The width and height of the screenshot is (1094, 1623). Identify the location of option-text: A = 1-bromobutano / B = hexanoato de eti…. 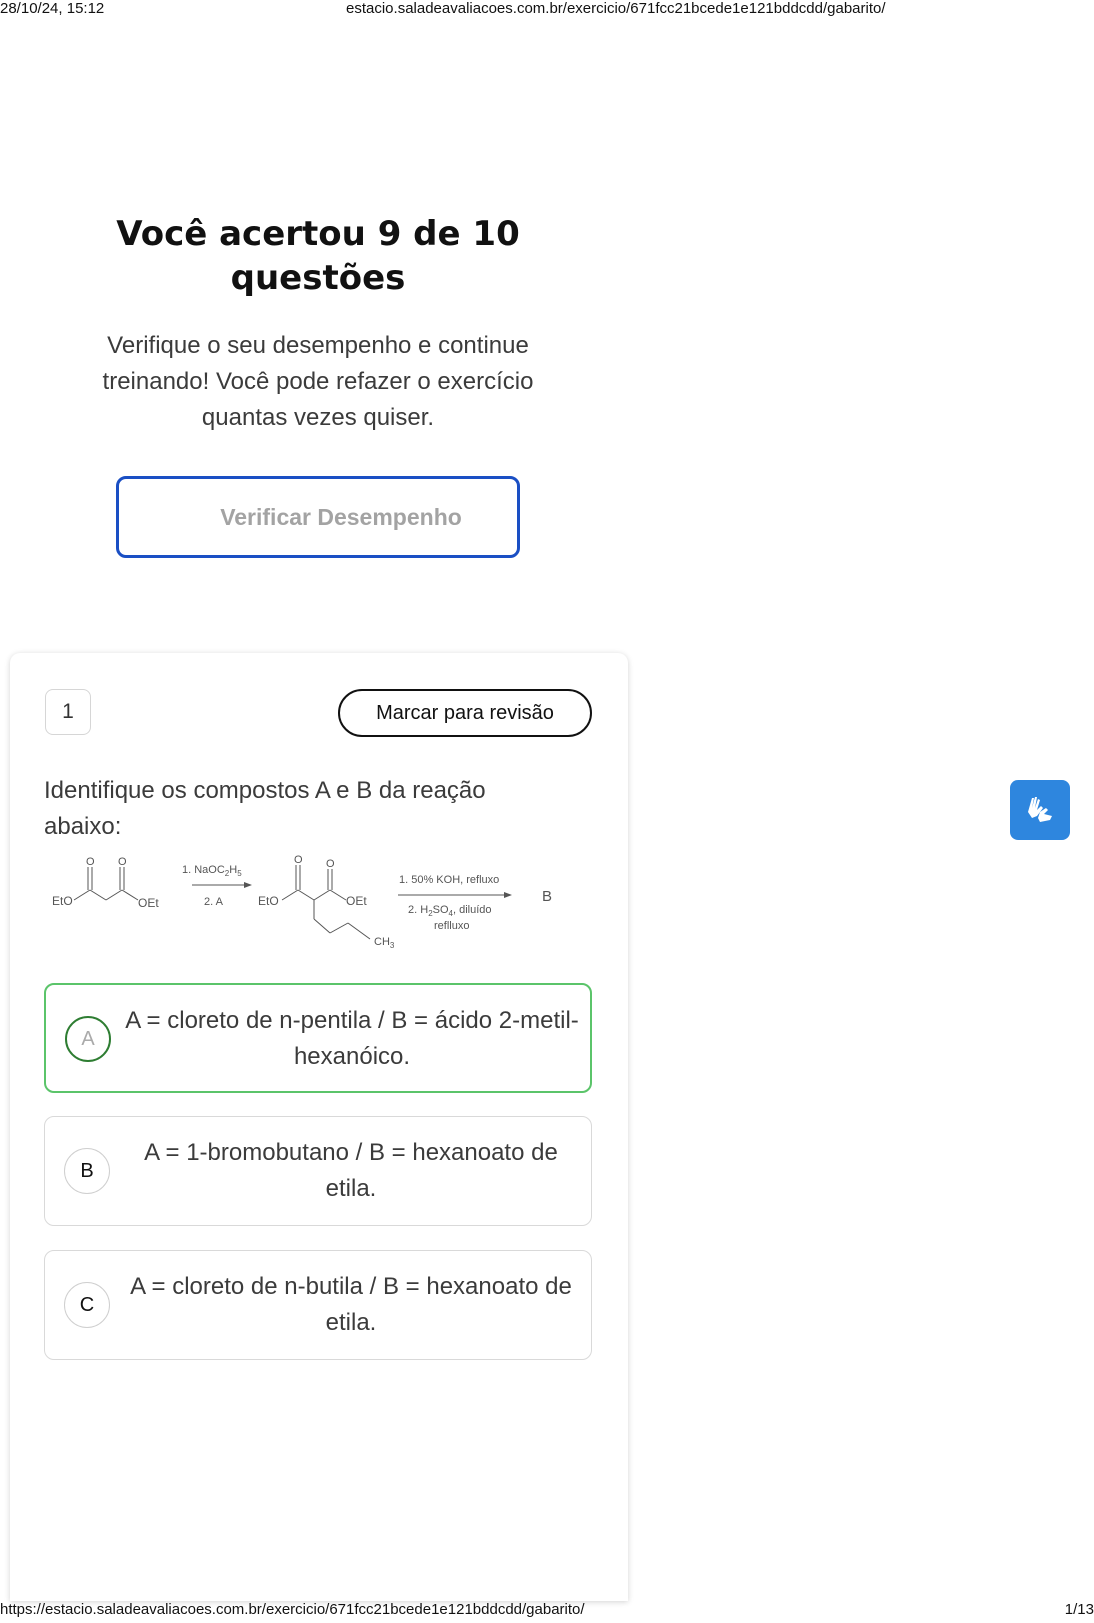
(351, 1170).